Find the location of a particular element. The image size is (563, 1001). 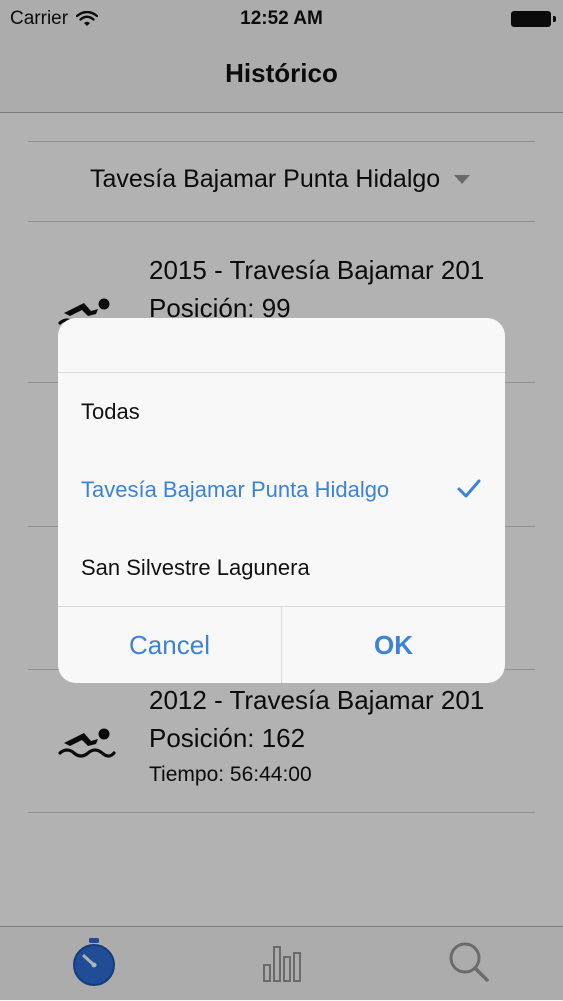

cancel-button: Cancel is located at coordinates (169, 645).